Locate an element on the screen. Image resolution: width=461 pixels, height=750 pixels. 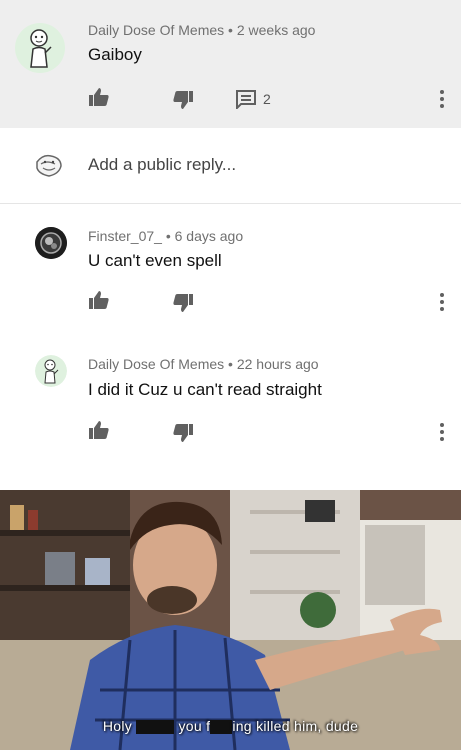
reply-button is located at coordinates (246, 100).